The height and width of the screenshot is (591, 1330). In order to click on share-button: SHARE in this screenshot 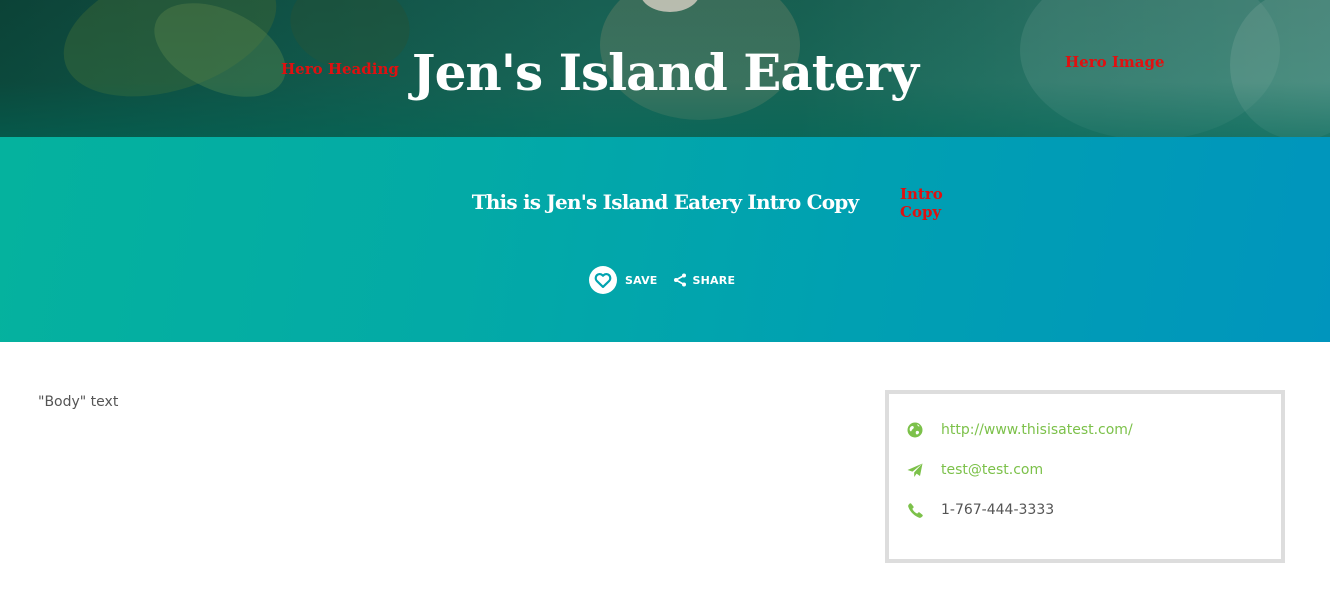, I will do `click(704, 280)`.